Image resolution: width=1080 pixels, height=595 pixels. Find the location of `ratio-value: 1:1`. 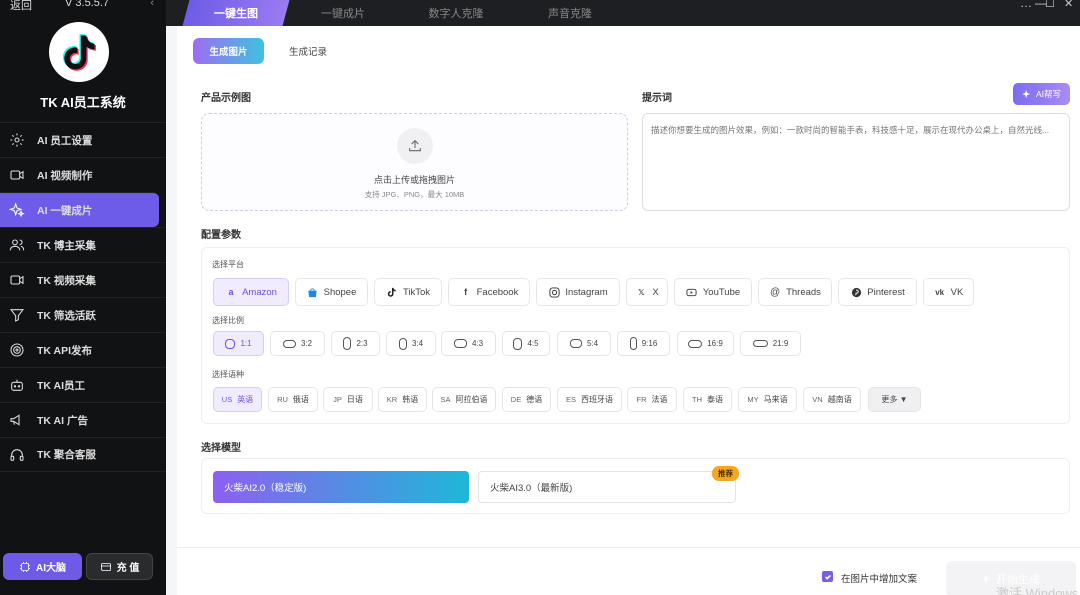

ratio-value: 1:1 is located at coordinates (246, 343).